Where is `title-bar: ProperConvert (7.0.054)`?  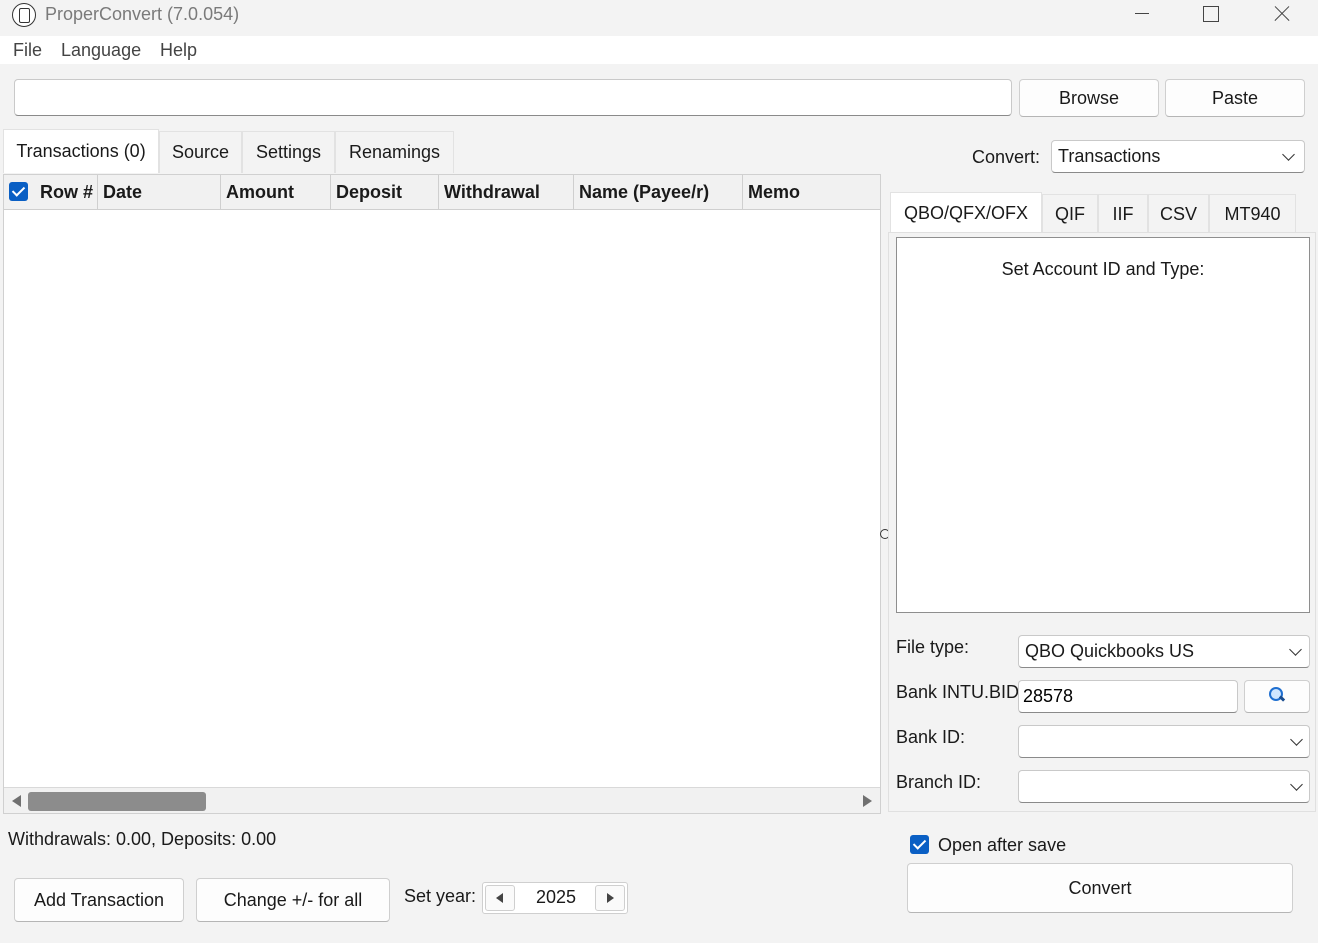 title-bar: ProperConvert (7.0.054) is located at coordinates (659, 18).